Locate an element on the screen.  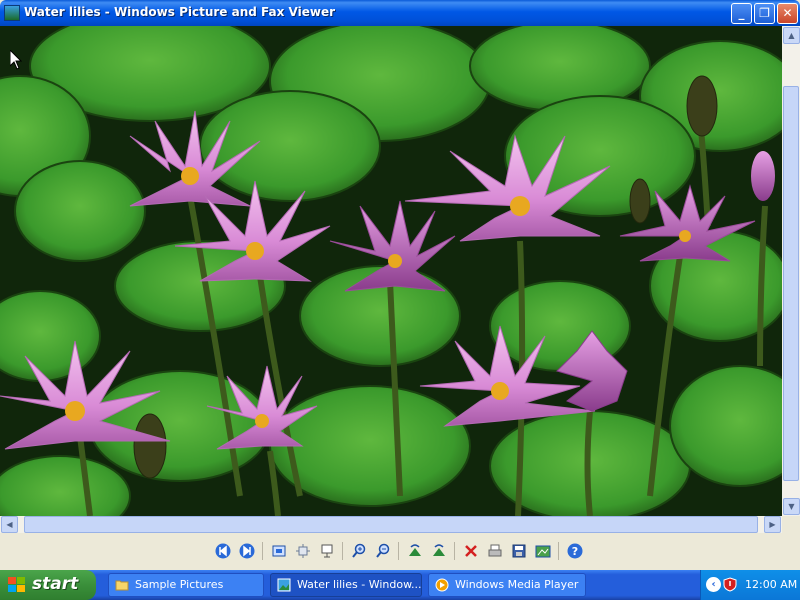
scroll-right-icon: ▶ is located at coordinates (772, 524).